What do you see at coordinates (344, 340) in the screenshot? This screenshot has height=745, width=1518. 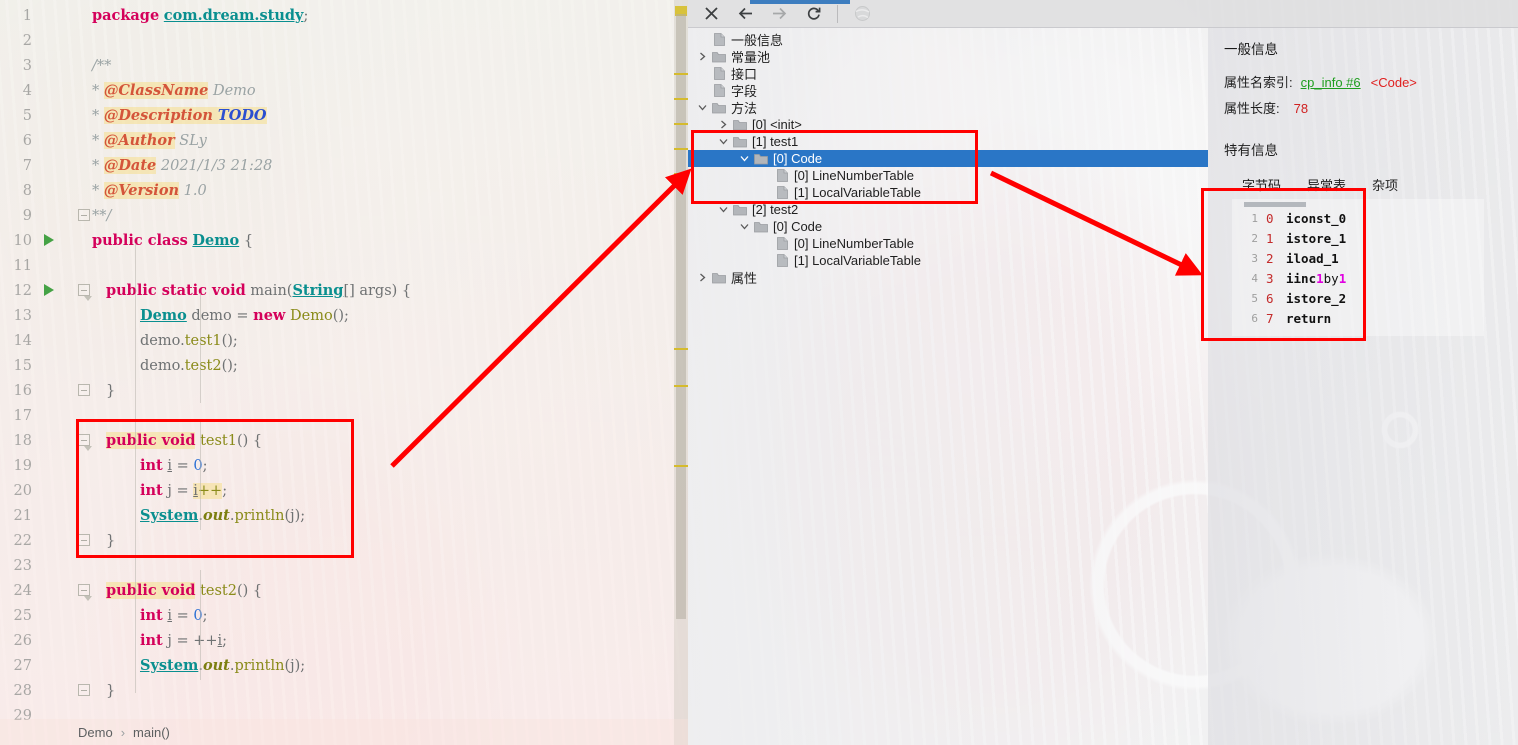 I see `code-line: 14 demo.test1();` at bounding box center [344, 340].